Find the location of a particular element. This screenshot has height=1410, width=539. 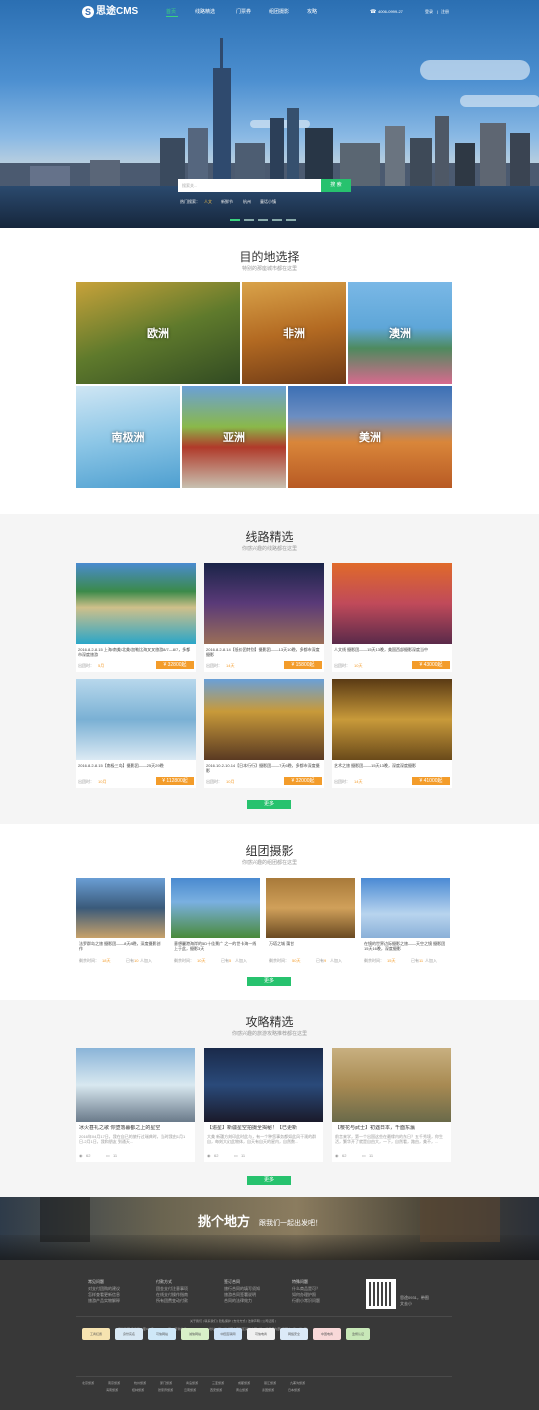

price-badge: ¥ 32800起 is located at coordinates (175, 665).